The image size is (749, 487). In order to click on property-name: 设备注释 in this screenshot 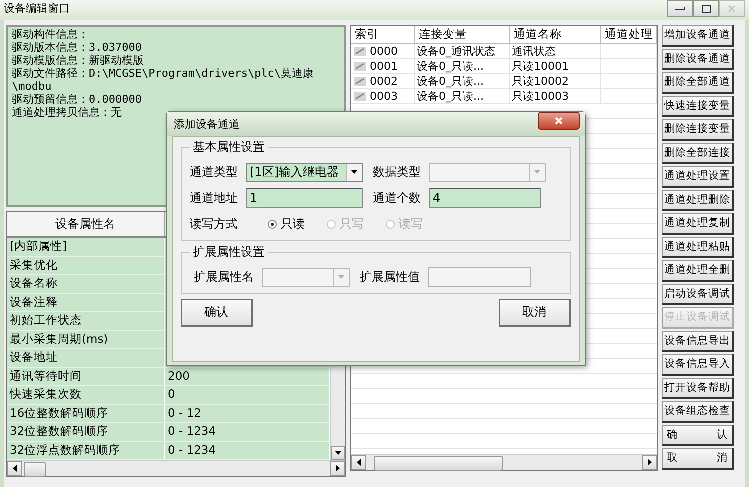, I will do `click(86, 302)`.